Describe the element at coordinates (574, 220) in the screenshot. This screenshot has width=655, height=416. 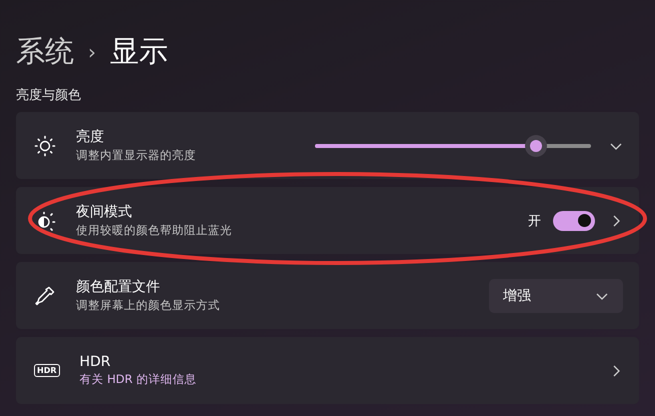
I see `toggle-switch` at that location.